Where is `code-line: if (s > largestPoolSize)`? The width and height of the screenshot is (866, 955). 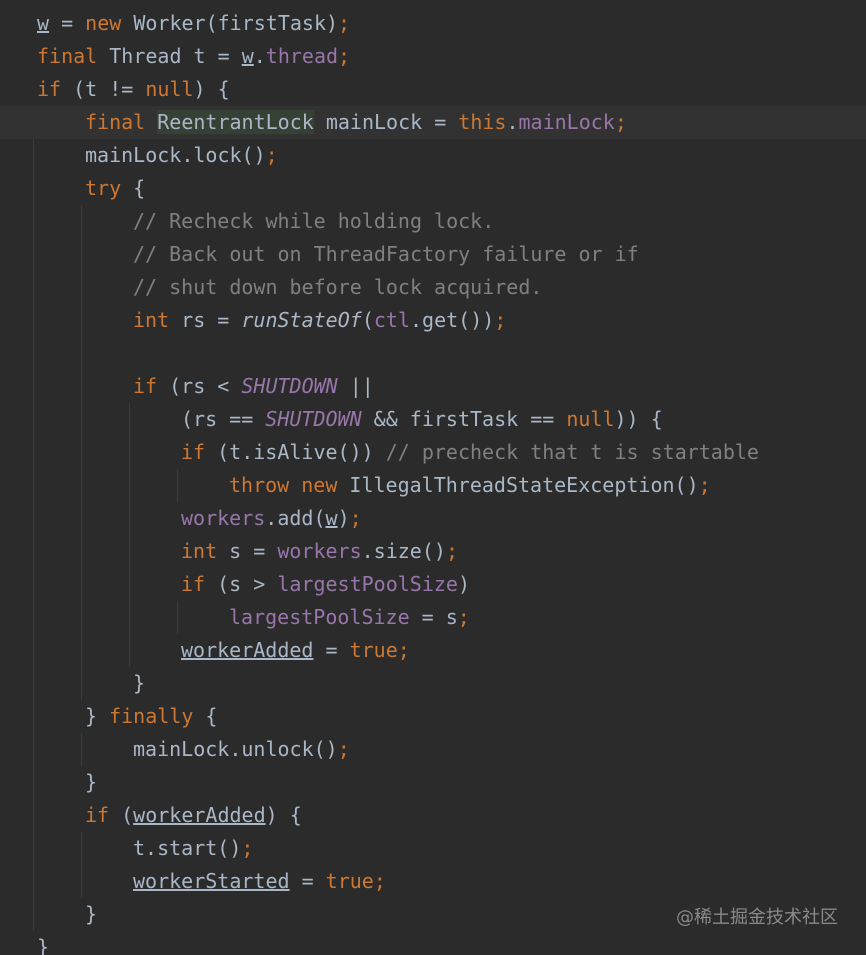
code-line: if (s > largestPoolSize) is located at coordinates (433, 584).